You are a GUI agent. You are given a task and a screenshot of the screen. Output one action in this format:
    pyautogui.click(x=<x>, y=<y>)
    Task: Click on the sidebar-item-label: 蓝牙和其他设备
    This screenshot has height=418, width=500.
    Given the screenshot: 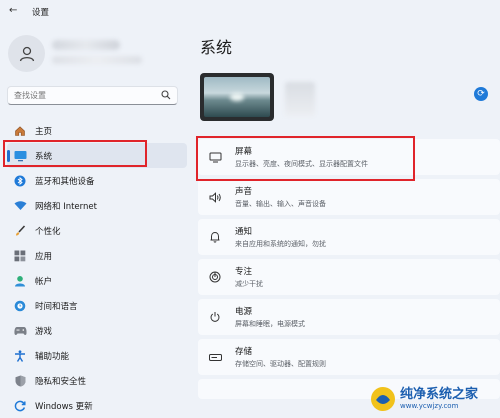 What is the action you would take?
    pyautogui.click(x=65, y=181)
    